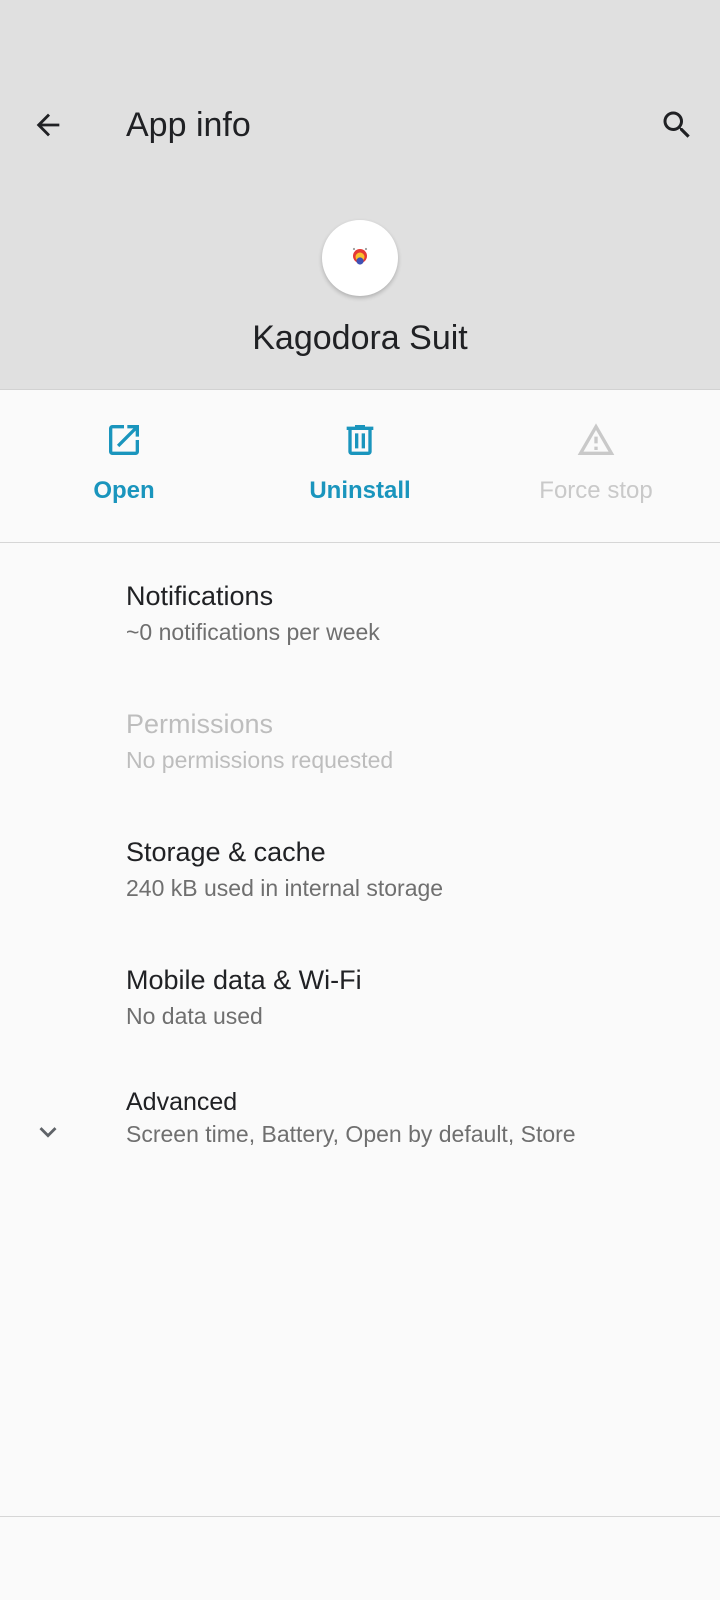  I want to click on action-bar: Open Uninstall Force stop, so click(360, 466).